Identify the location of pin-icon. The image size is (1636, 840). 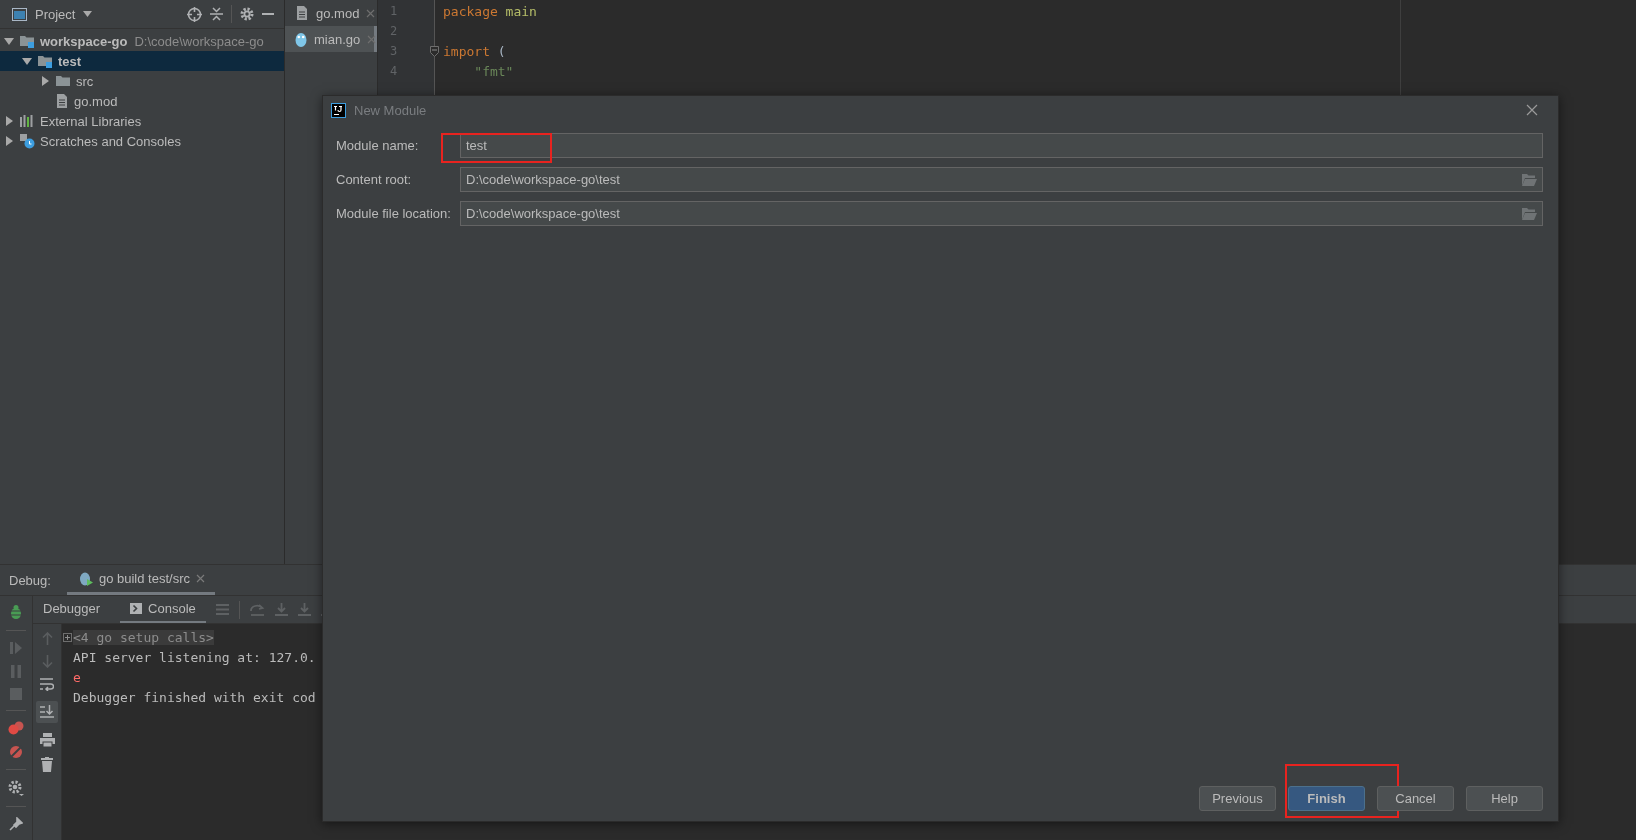
(16, 824).